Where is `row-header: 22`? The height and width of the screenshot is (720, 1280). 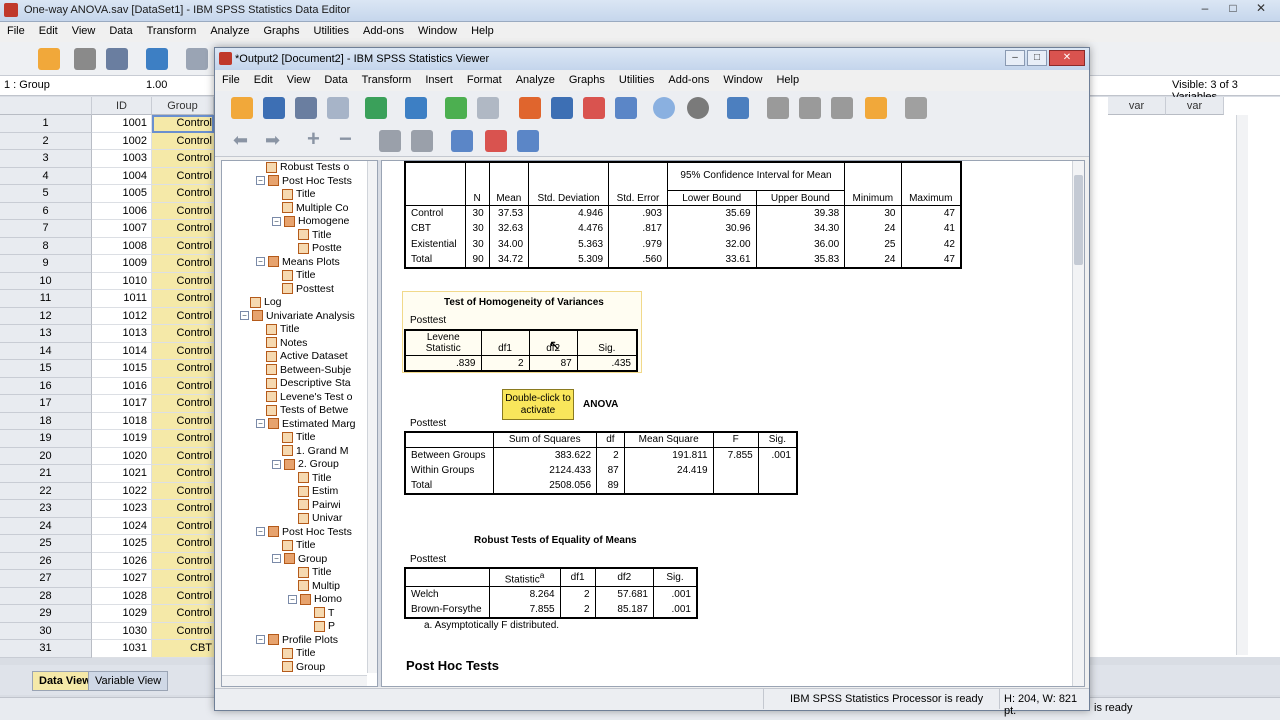 row-header: 22 is located at coordinates (46, 491).